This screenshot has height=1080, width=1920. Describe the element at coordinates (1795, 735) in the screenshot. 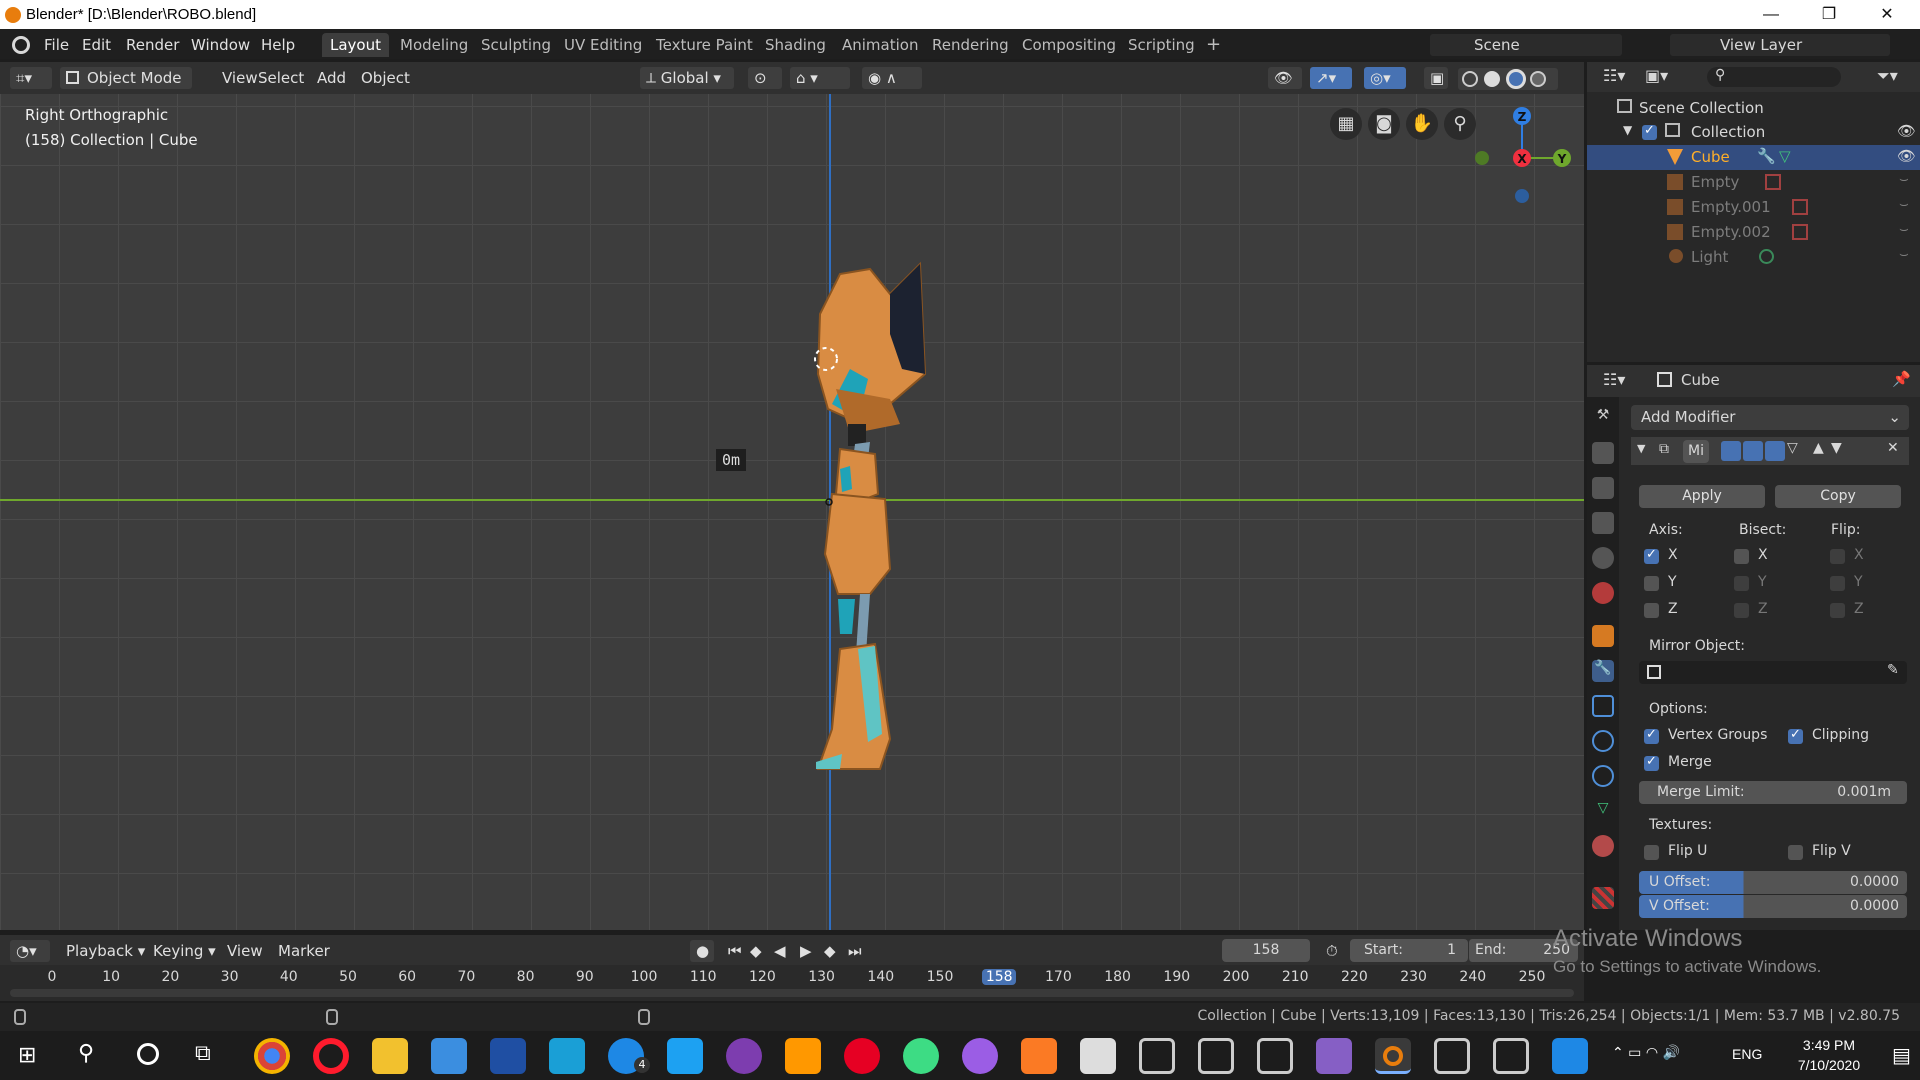

I see `clipping-checkbox` at that location.